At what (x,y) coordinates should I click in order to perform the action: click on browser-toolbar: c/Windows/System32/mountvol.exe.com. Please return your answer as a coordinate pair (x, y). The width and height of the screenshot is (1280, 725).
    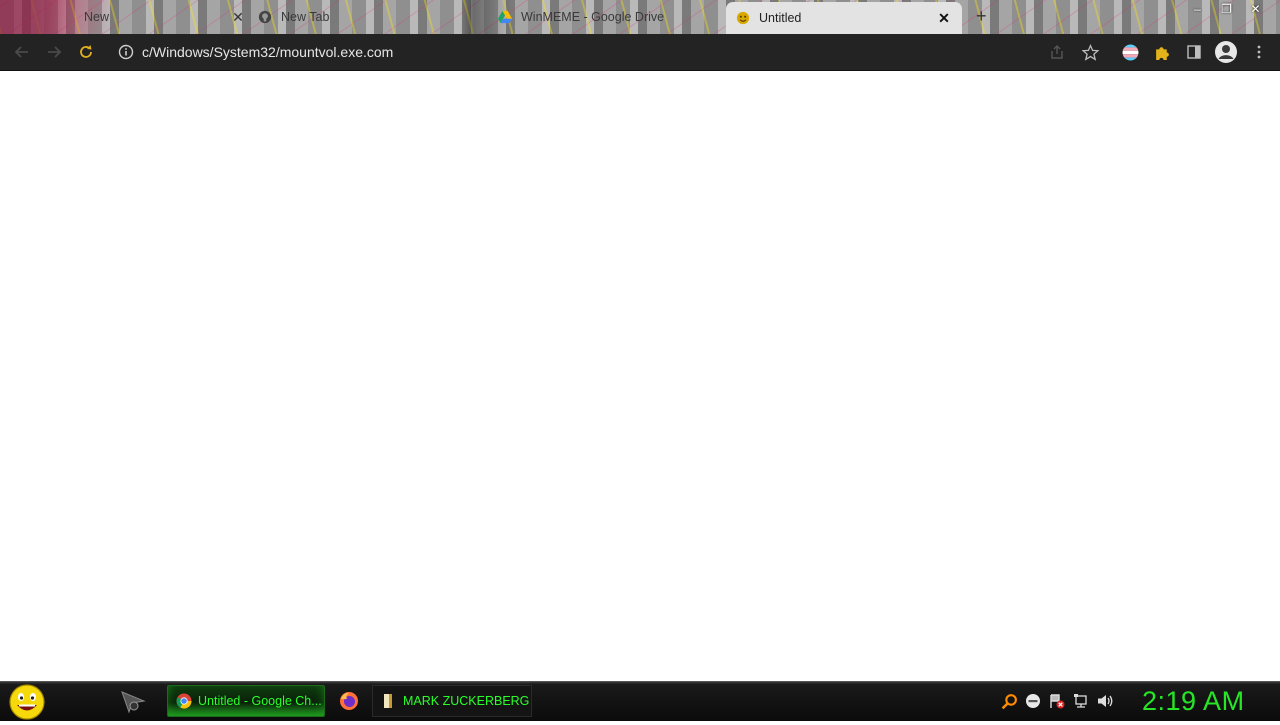
    Looking at the image, I should click on (640, 52).